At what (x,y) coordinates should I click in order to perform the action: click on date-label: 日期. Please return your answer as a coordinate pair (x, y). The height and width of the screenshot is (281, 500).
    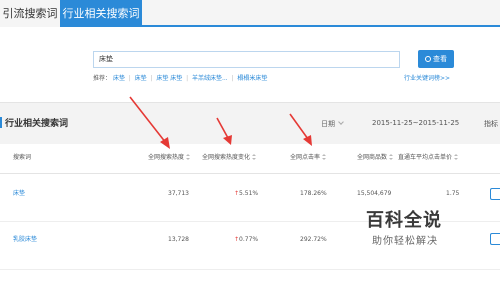
    Looking at the image, I should click on (328, 124).